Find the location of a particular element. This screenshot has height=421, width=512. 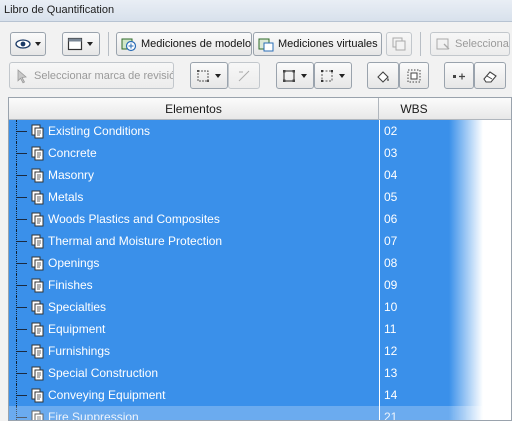

box-select-button is located at coordinates (414, 75).